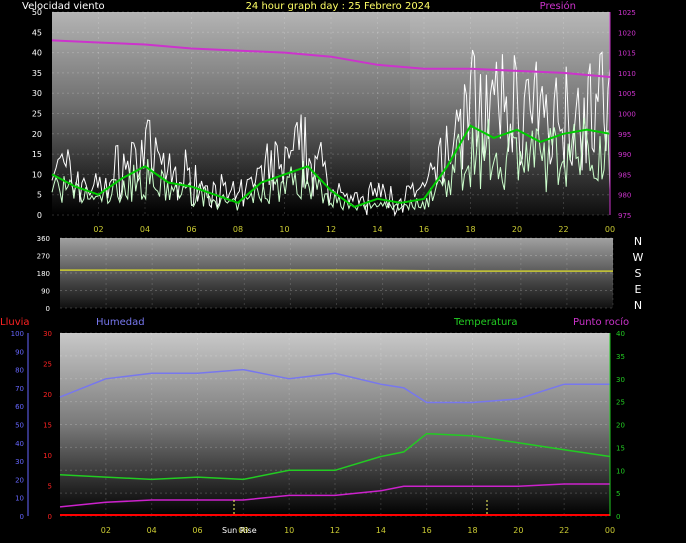  Describe the element at coordinates (17, 334) in the screenshot. I see `y-tick-label: 100` at that location.